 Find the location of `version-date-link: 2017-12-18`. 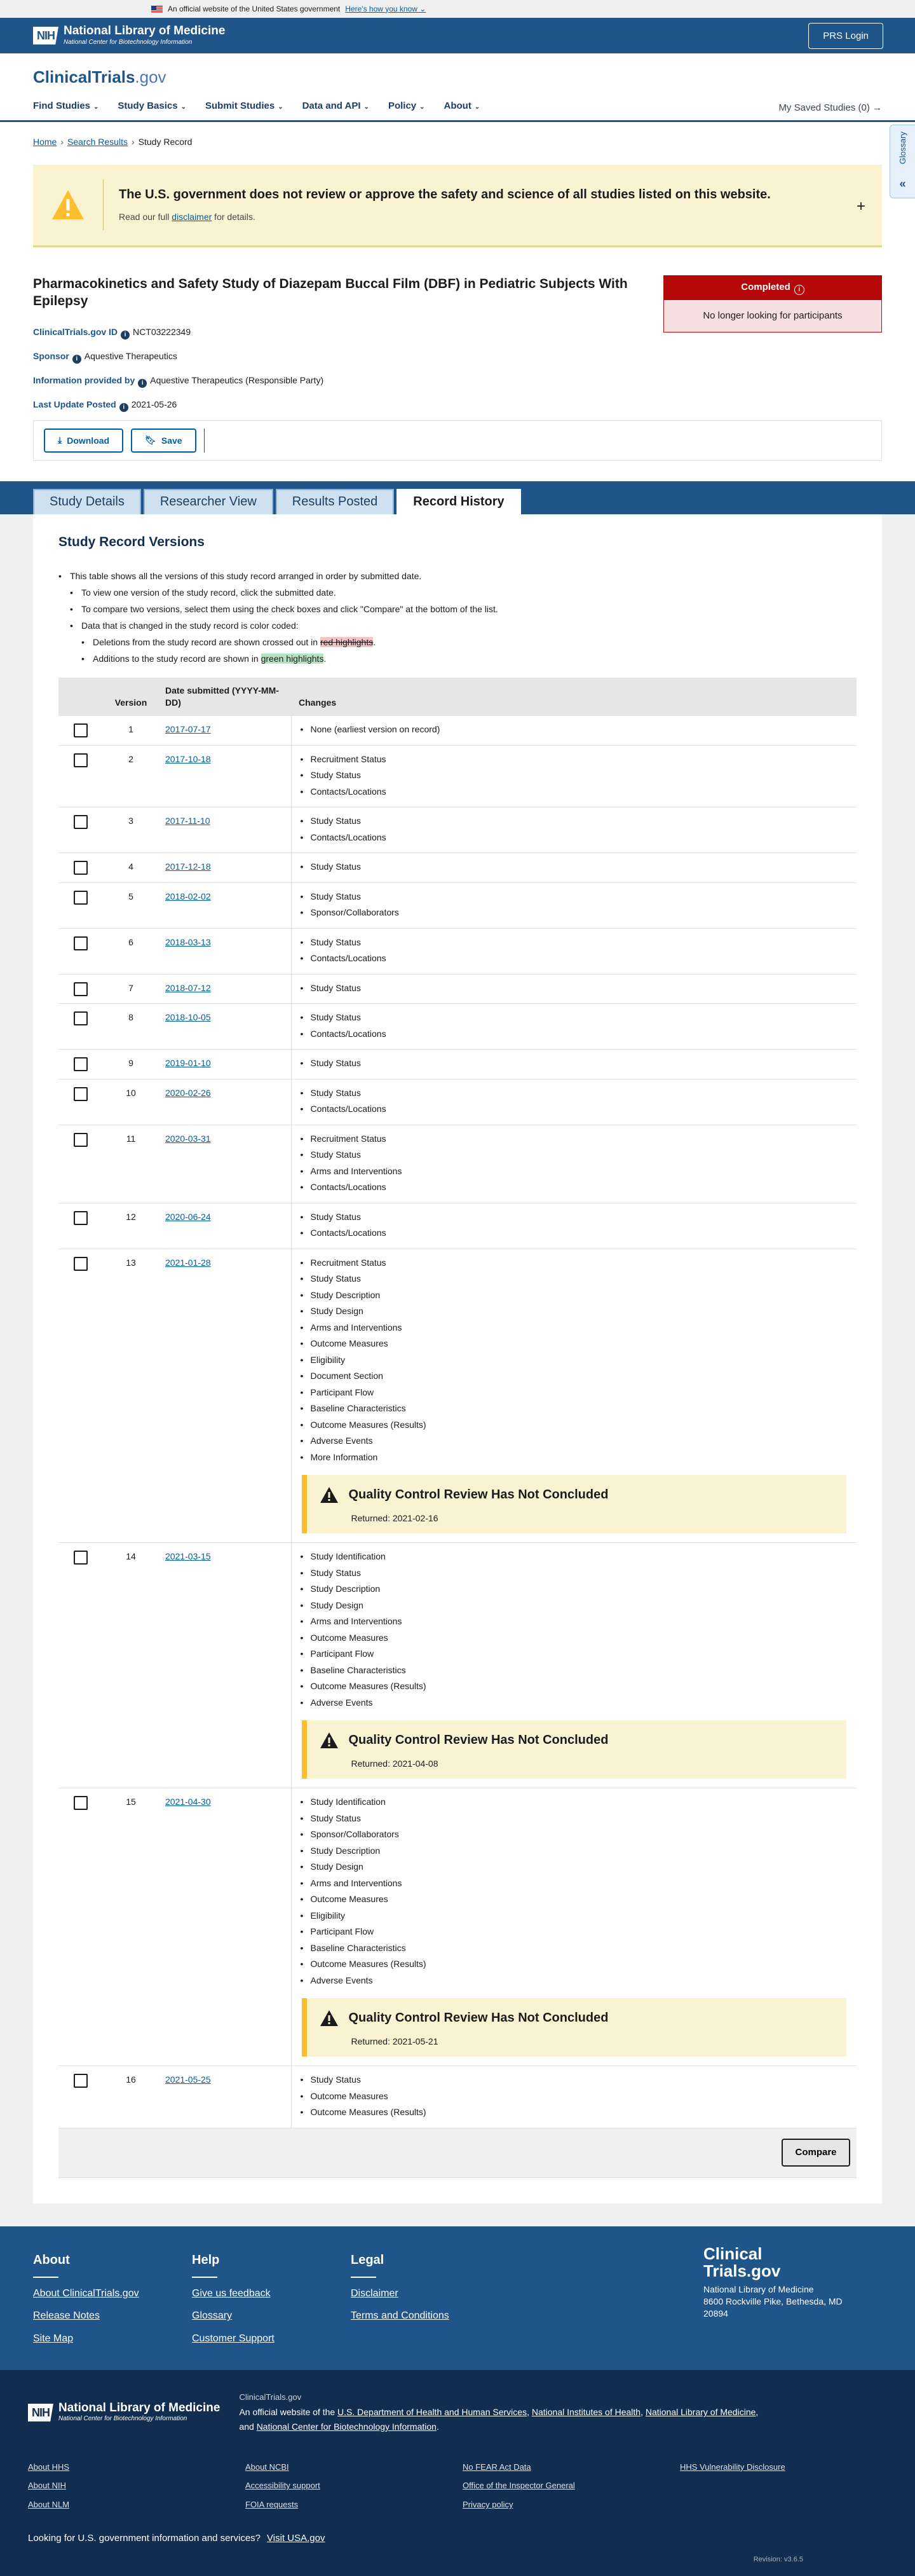

version-date-link: 2017-12-18 is located at coordinates (188, 866).